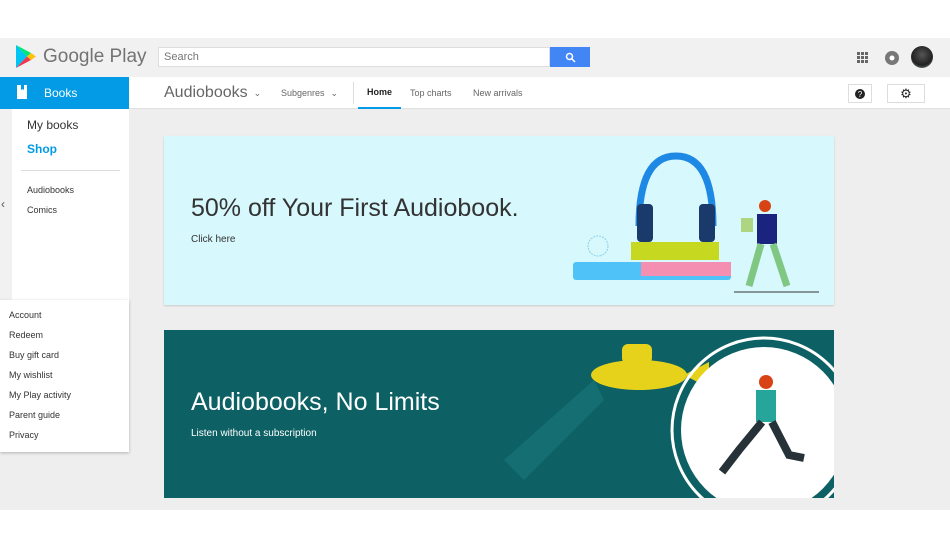 This screenshot has width=950, height=550. Describe the element at coordinates (22, 92) in the screenshot. I see `book-icon` at that location.